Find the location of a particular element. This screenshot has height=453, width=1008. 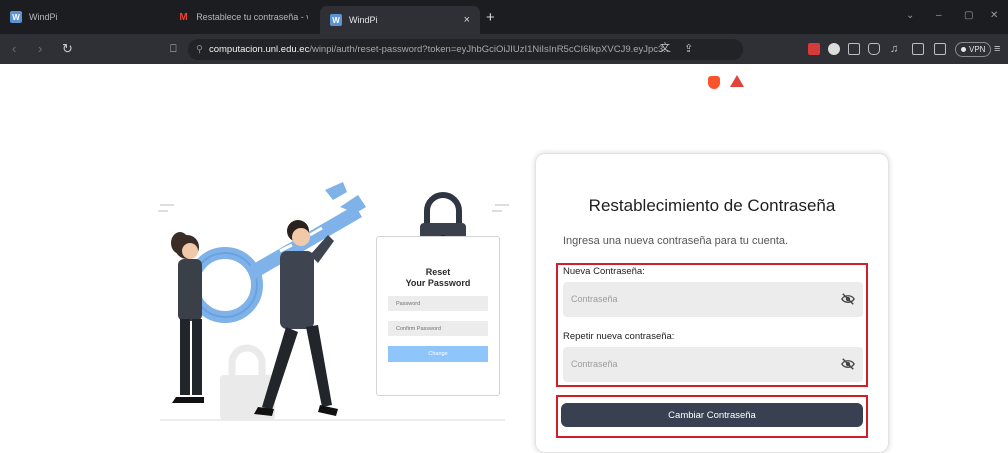

minimize-icon: – is located at coordinates (939, 15).